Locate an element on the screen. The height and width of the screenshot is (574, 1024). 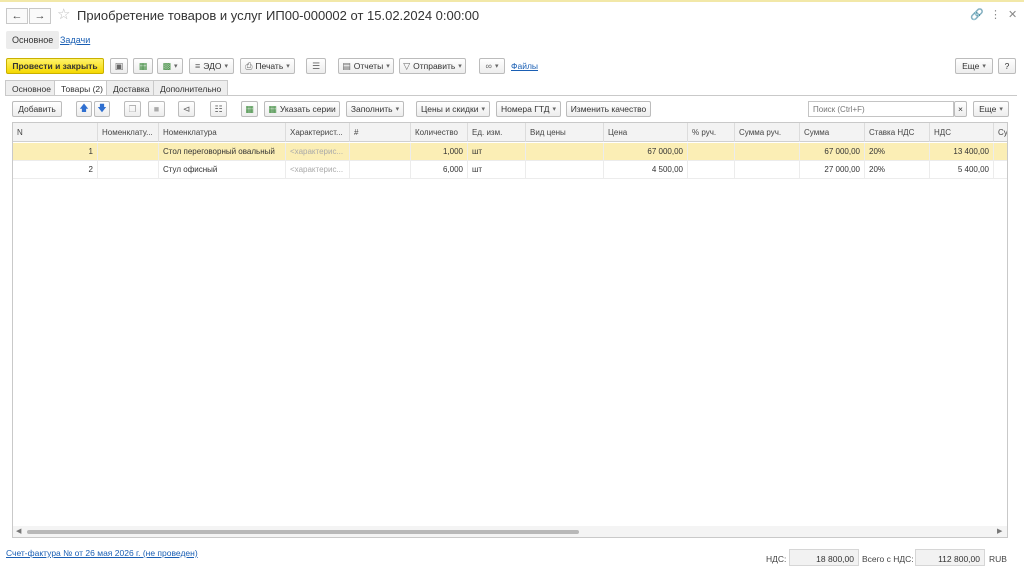
menu-dots-icon: ⋮ is located at coordinates (995, 14).